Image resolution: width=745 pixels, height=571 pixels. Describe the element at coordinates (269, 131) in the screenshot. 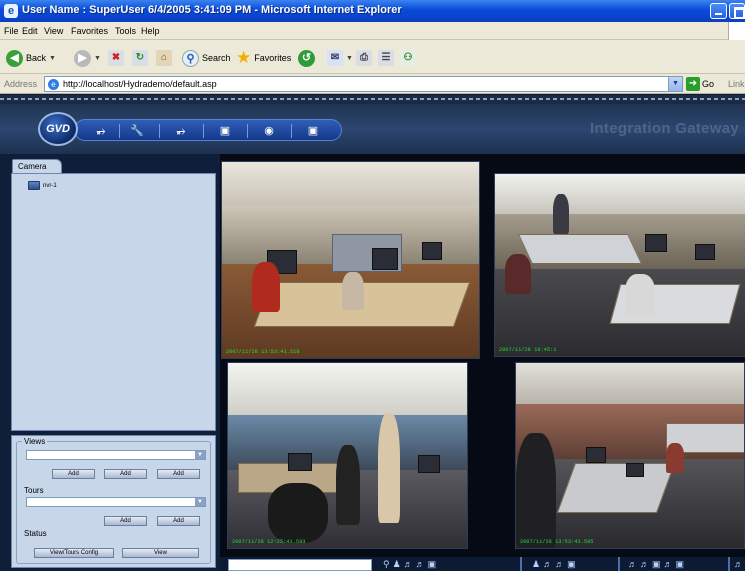

I see `eye-icon: ◉` at that location.